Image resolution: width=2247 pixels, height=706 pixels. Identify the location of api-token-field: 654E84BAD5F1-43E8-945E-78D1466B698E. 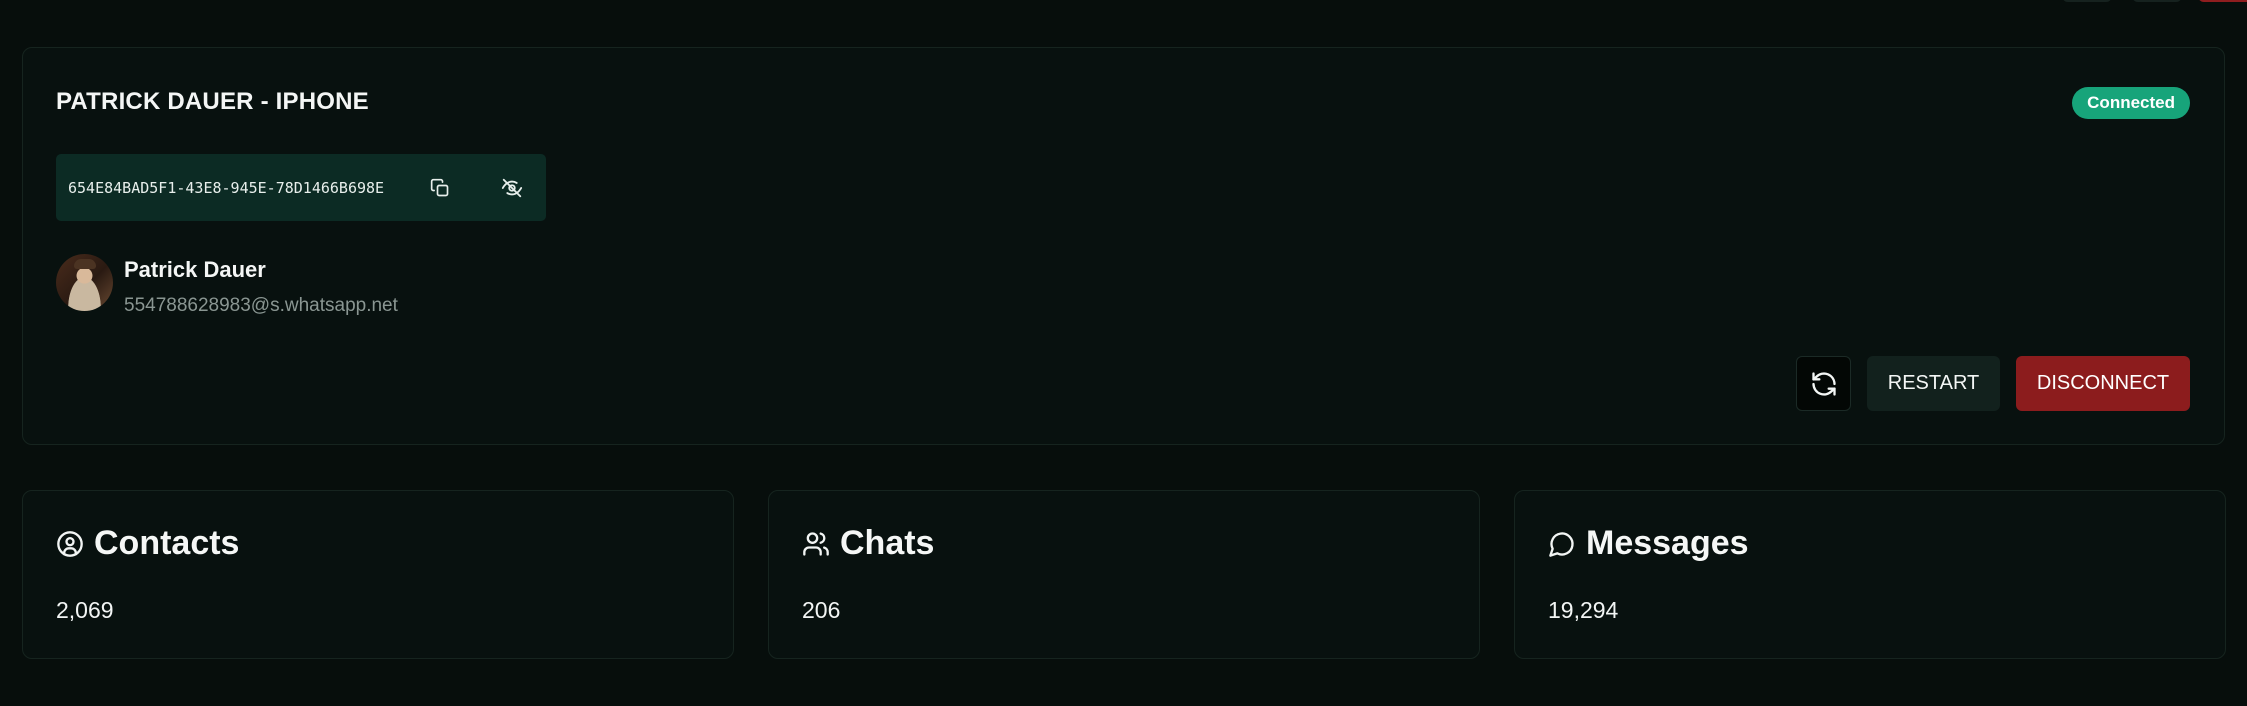
(301, 187).